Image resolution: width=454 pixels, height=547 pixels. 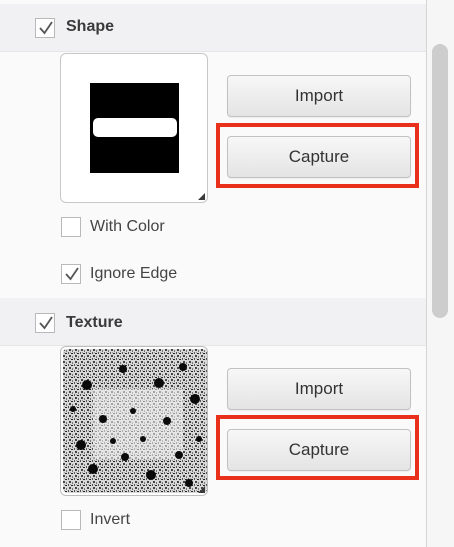 I want to click on shape-thumbnail, so click(x=134, y=128).